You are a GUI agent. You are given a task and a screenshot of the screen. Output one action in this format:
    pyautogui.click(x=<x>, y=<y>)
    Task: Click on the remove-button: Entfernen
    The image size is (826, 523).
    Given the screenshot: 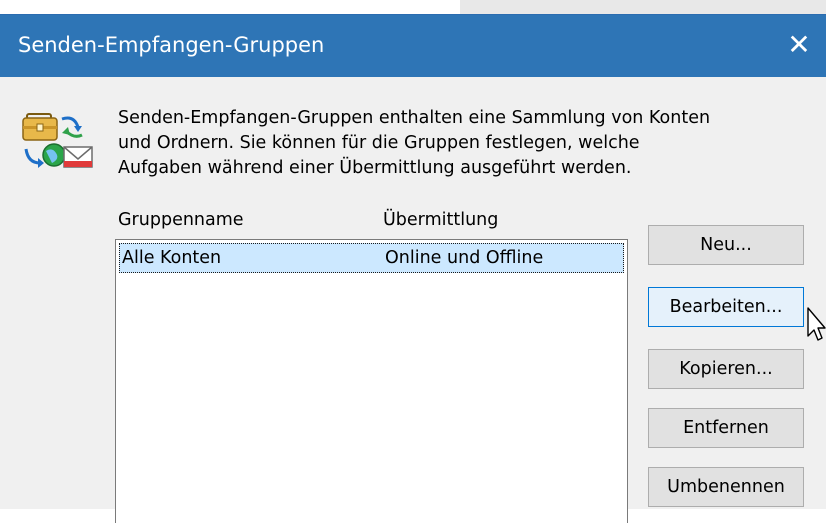 What is the action you would take?
    pyautogui.click(x=726, y=428)
    